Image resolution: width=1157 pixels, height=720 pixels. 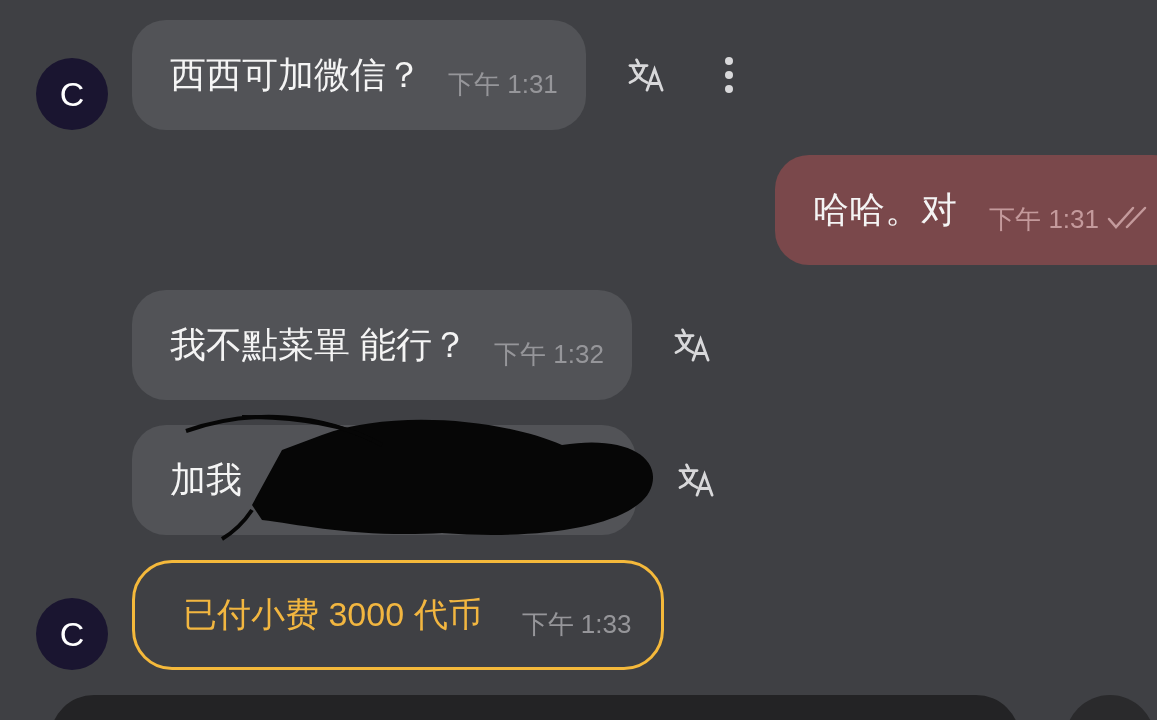 I want to click on message-bubble: 哈哈。对 下午 1:31, so click(x=966, y=210).